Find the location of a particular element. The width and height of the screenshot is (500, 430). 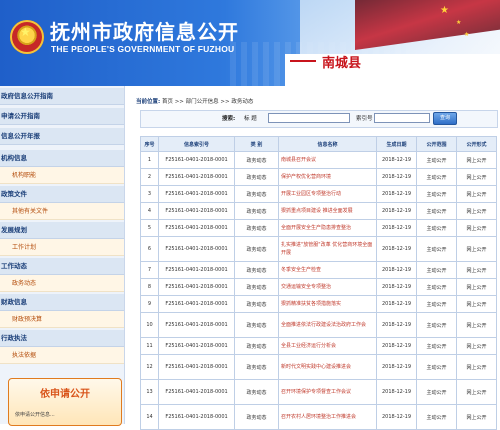

title-search-input is located at coordinates (309, 118).